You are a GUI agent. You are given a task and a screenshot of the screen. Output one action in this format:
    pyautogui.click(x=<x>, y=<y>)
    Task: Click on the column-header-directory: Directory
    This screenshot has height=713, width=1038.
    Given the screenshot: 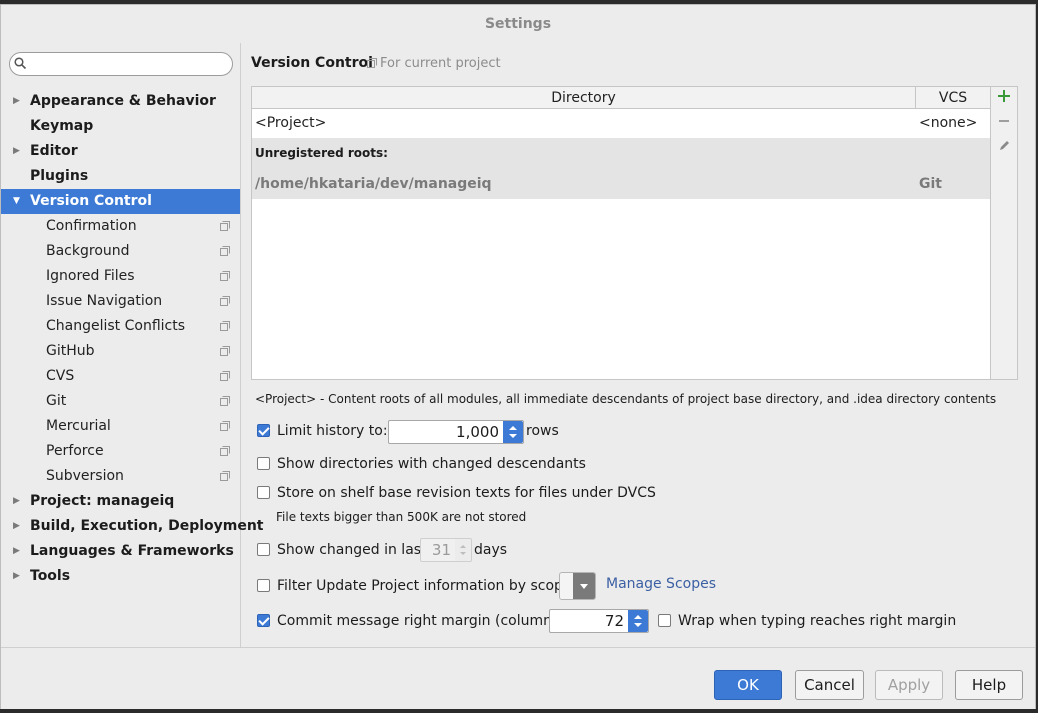 What is the action you would take?
    pyautogui.click(x=584, y=98)
    